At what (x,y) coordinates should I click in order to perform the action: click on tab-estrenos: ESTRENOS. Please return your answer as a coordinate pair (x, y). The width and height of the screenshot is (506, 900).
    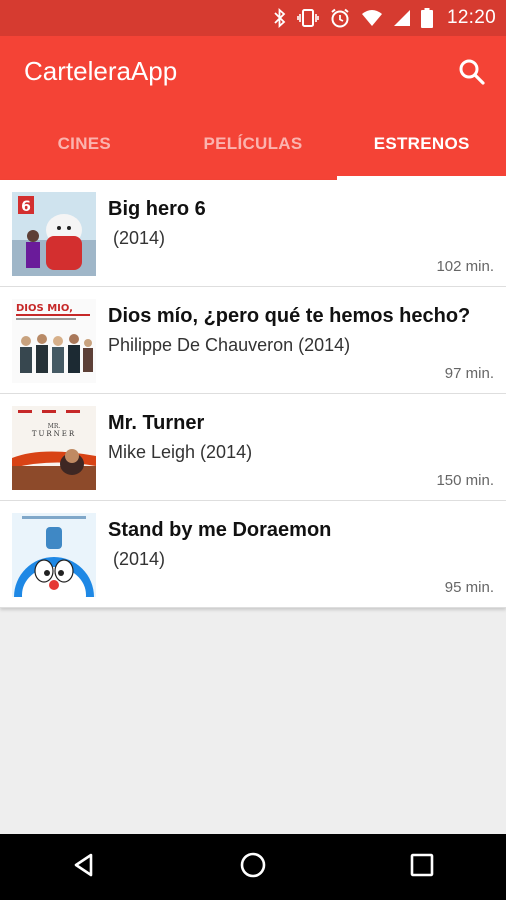
    Looking at the image, I should click on (421, 144).